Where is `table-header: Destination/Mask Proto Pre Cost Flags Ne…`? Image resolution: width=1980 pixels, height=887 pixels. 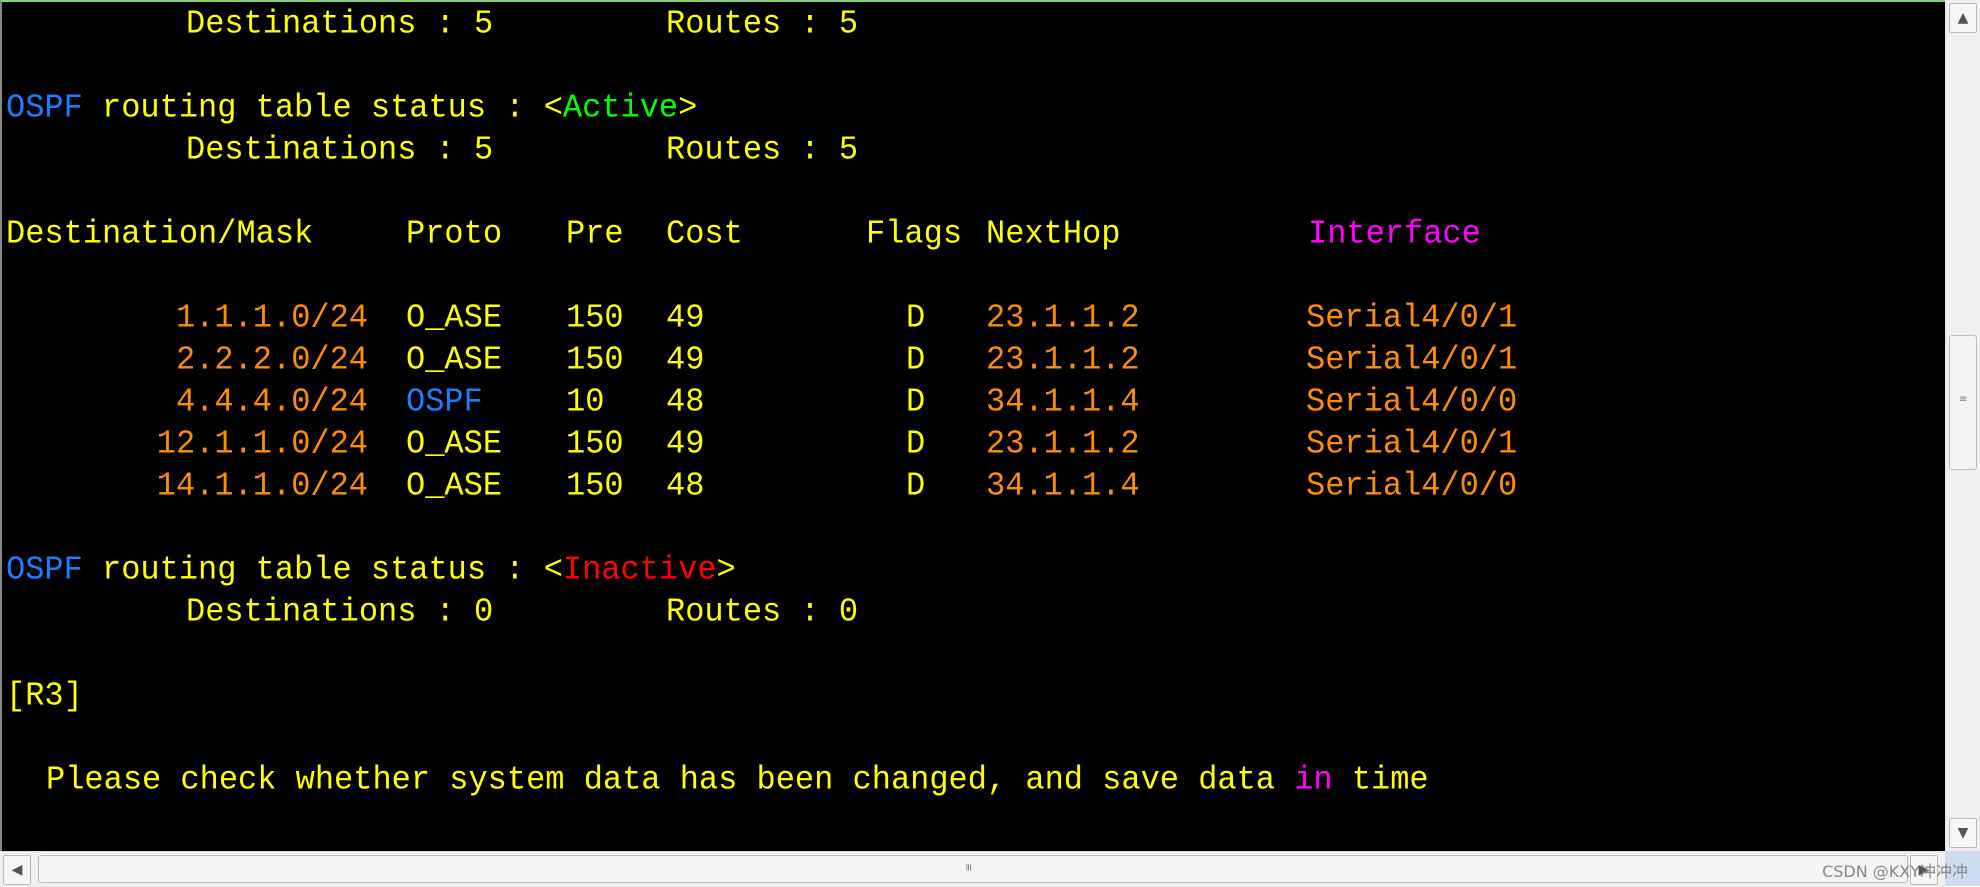 table-header: Destination/Mask Proto Pre Cost Flags Ne… is located at coordinates (741, 234).